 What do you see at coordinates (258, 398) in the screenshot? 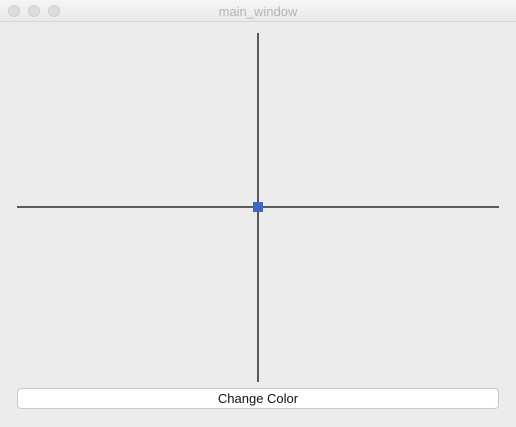
I see `change-color-button: Change Color` at bounding box center [258, 398].